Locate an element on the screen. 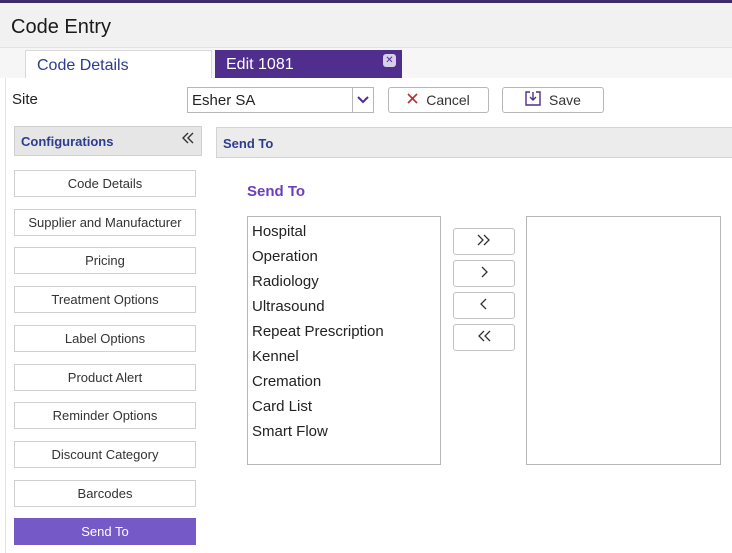  chevron-down-icon is located at coordinates (362, 100).